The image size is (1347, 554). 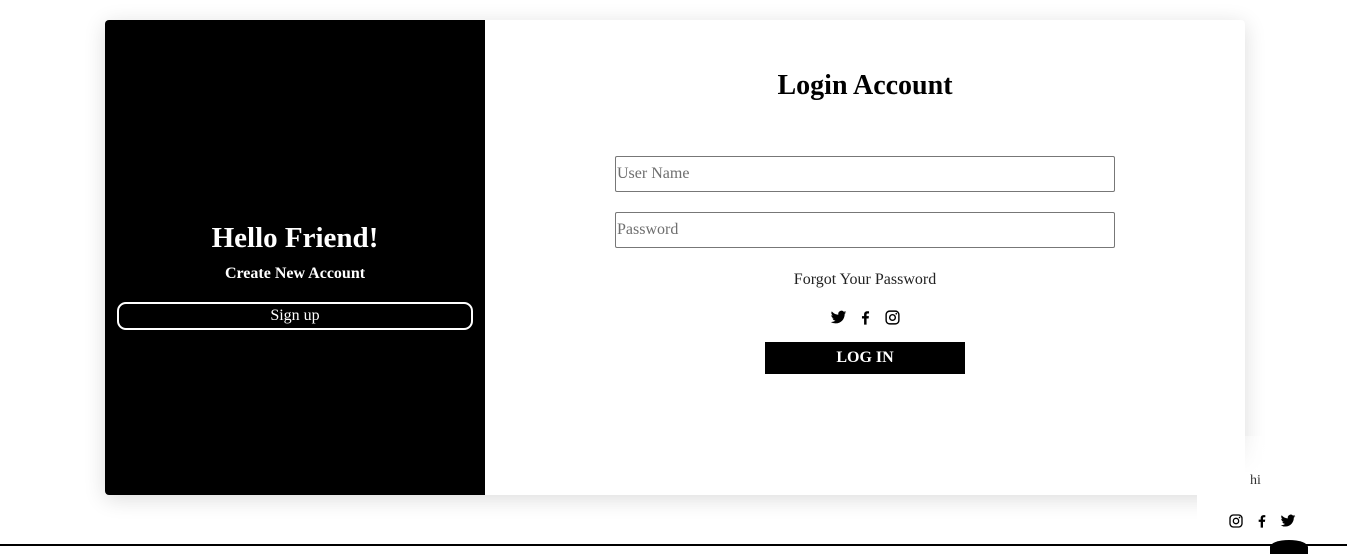 I want to click on username-input, so click(x=865, y=174).